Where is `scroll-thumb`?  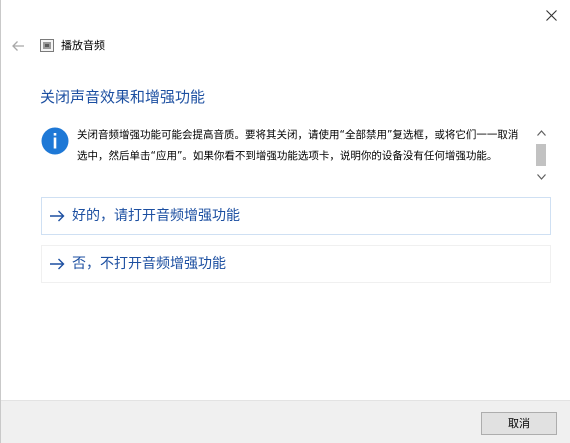 scroll-thumb is located at coordinates (541, 155).